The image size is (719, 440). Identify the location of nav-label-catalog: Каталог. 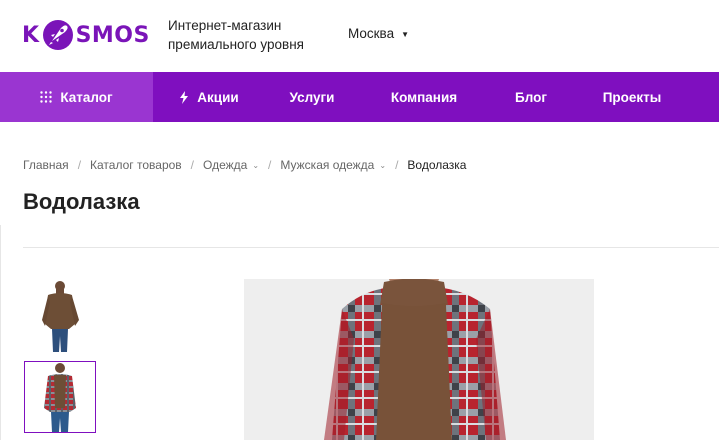
(86, 97).